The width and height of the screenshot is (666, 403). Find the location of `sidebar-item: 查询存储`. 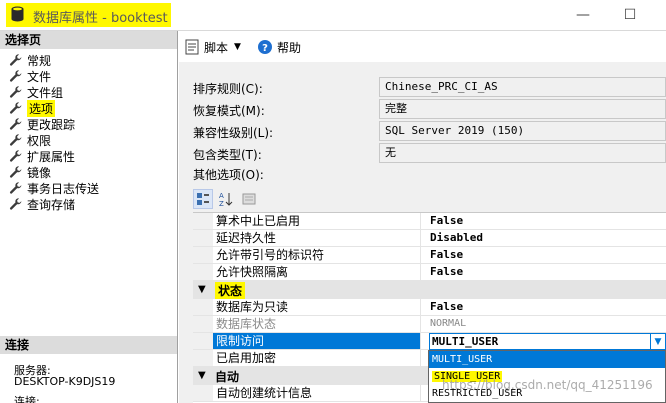

sidebar-item: 查询存储 is located at coordinates (42, 204).